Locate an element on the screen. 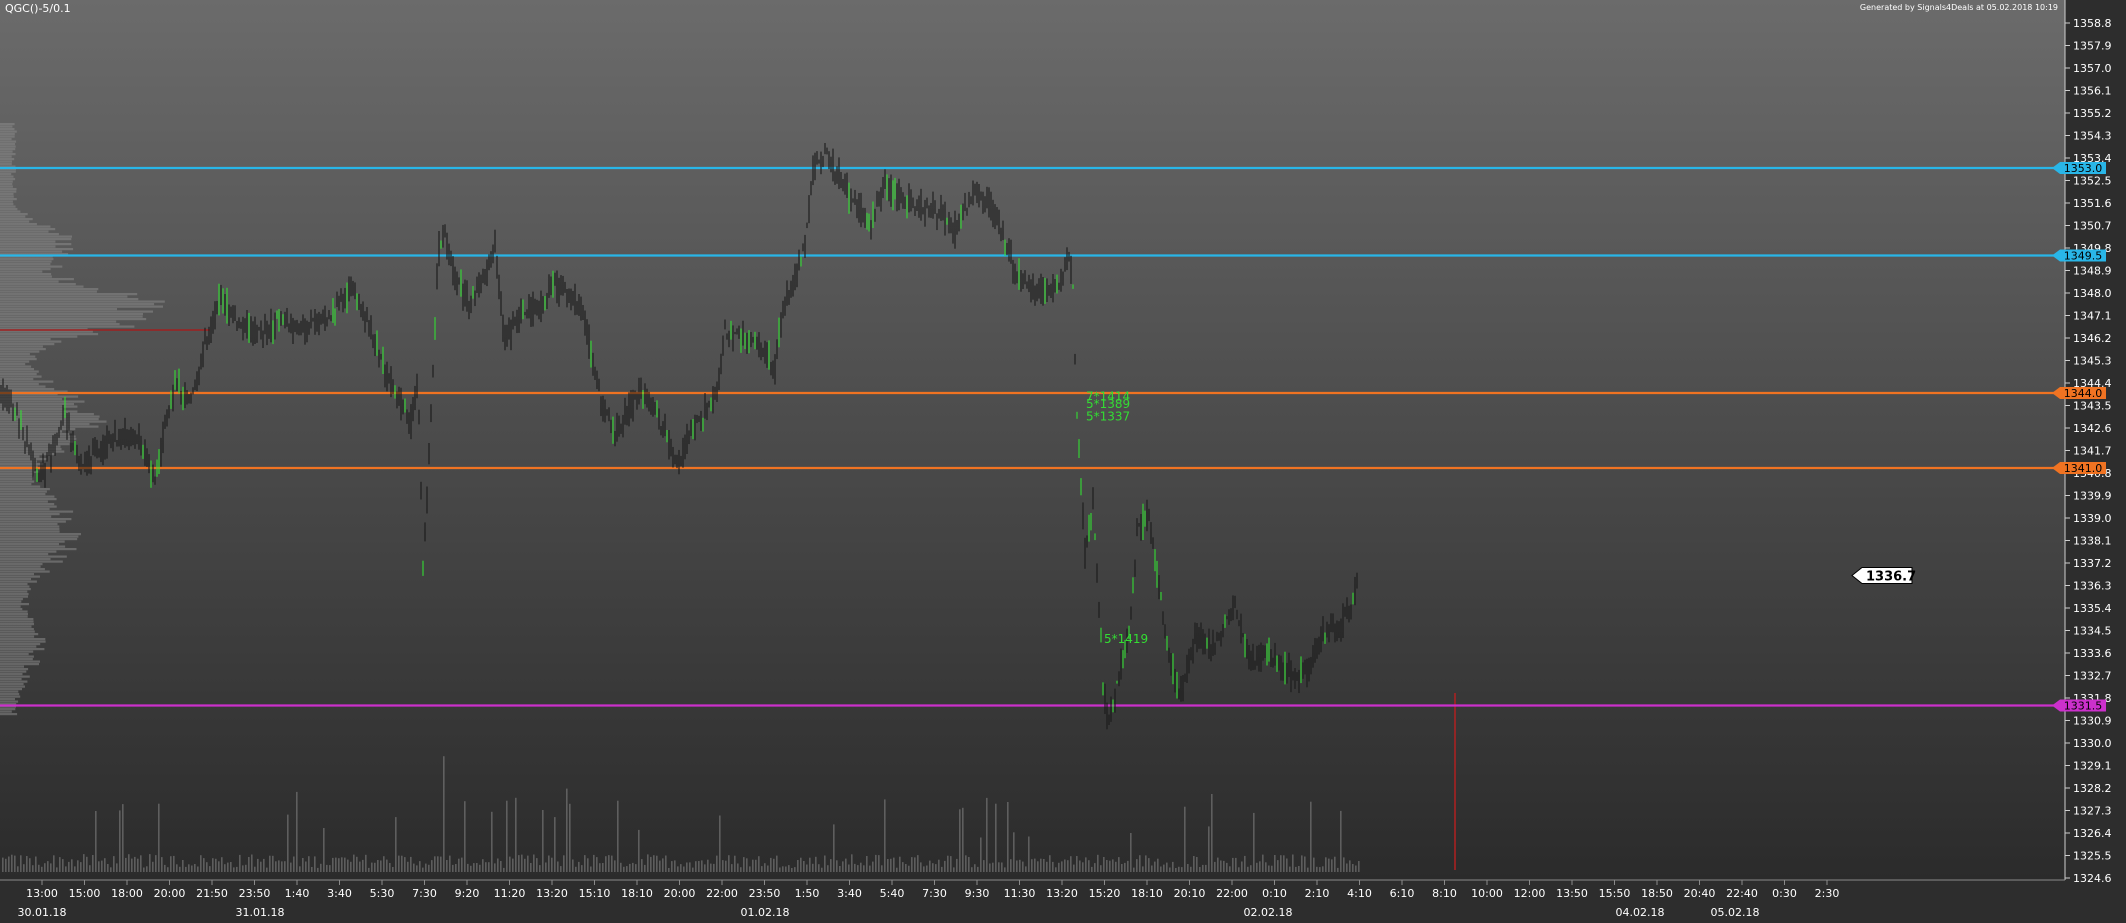 The height and width of the screenshot is (923, 2126). x-tick-label: 4:10 is located at coordinates (1359, 893).